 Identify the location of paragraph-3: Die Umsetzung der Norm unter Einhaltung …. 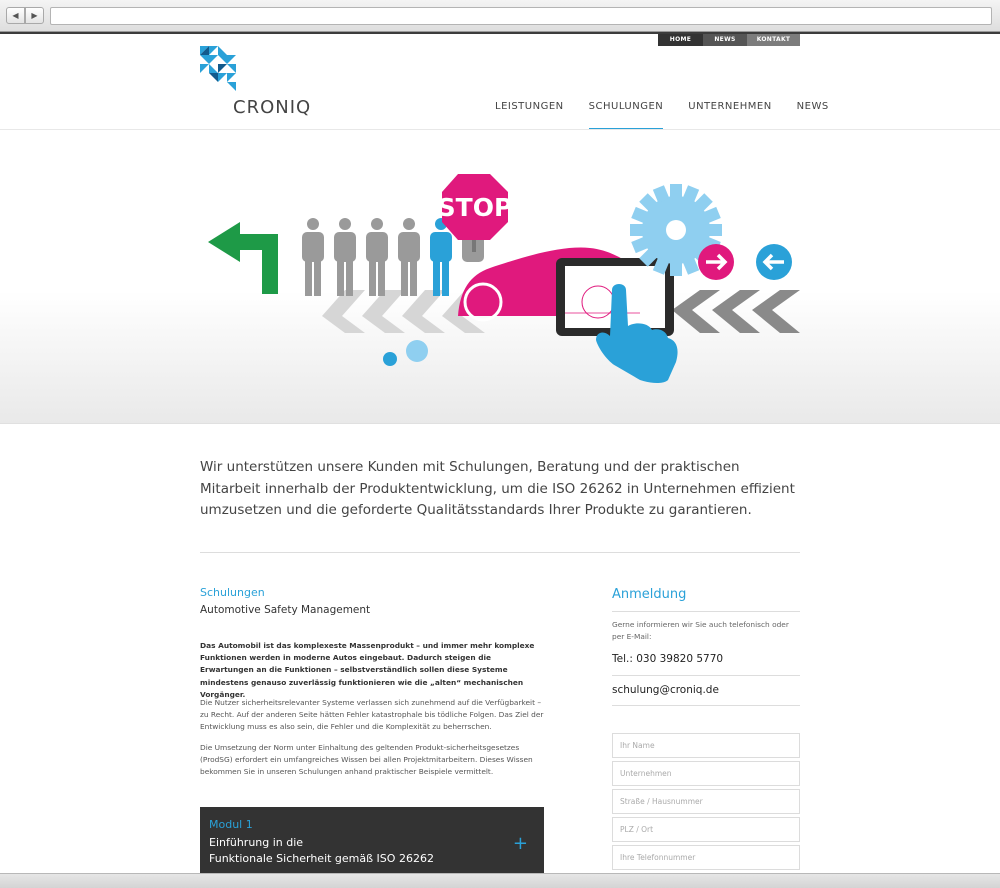
(366, 760).